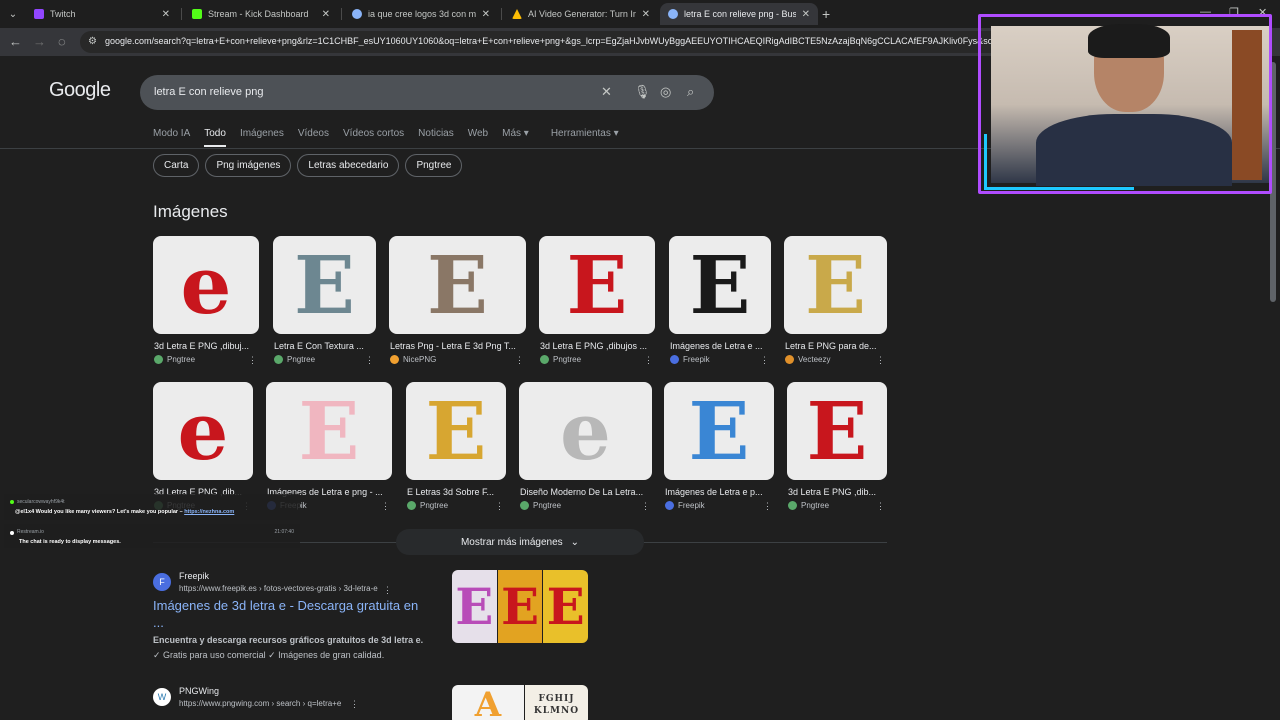 Image resolution: width=1280 pixels, height=720 pixels. I want to click on result-thumbnail: A, so click(488, 702).